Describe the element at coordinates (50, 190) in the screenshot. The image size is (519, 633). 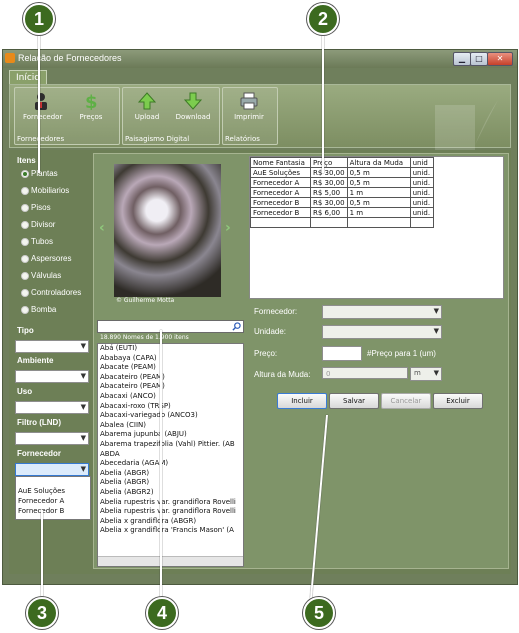
I see `item-label-mobiliarios: Mobiliarios` at that location.